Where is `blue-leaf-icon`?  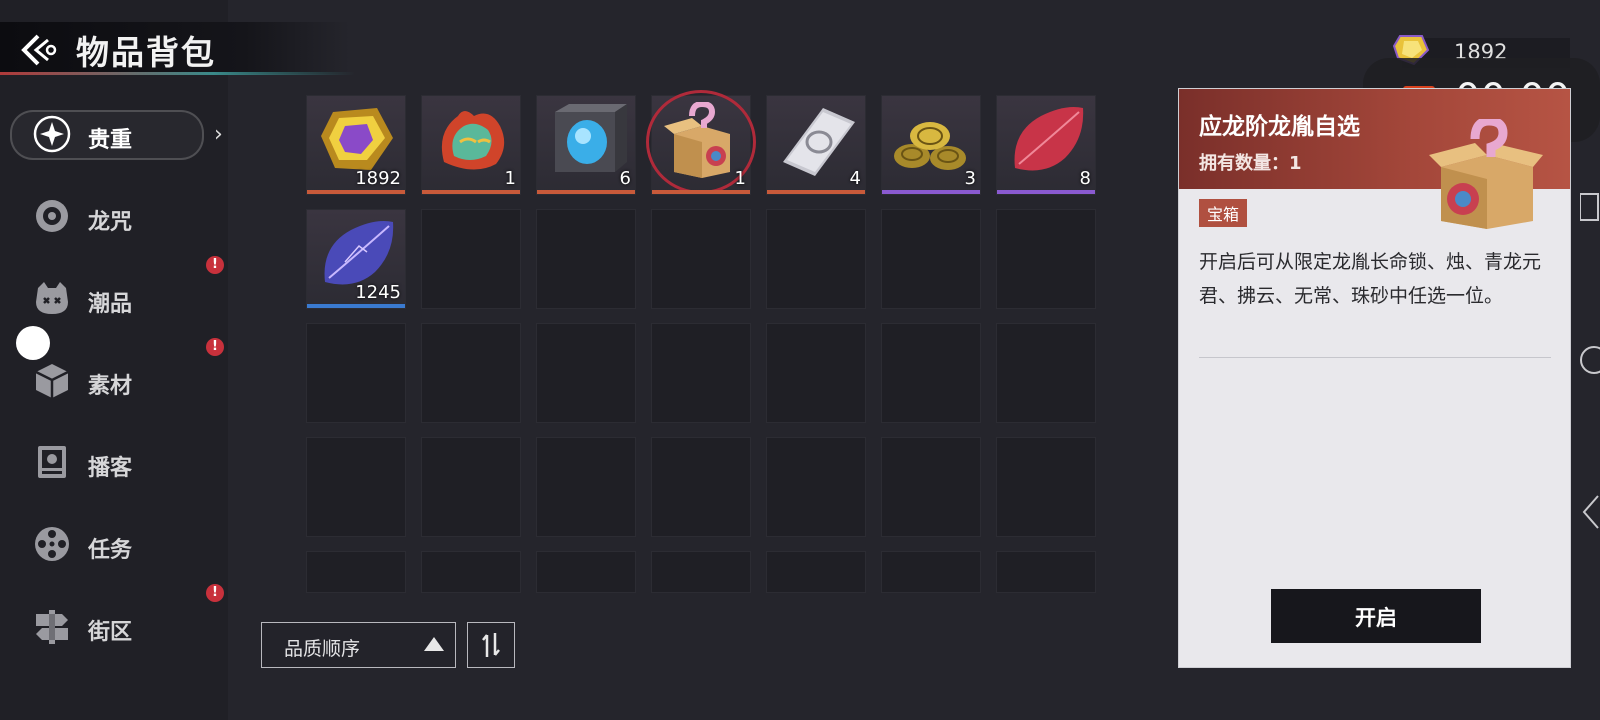
blue-leaf-icon is located at coordinates (359, 253).